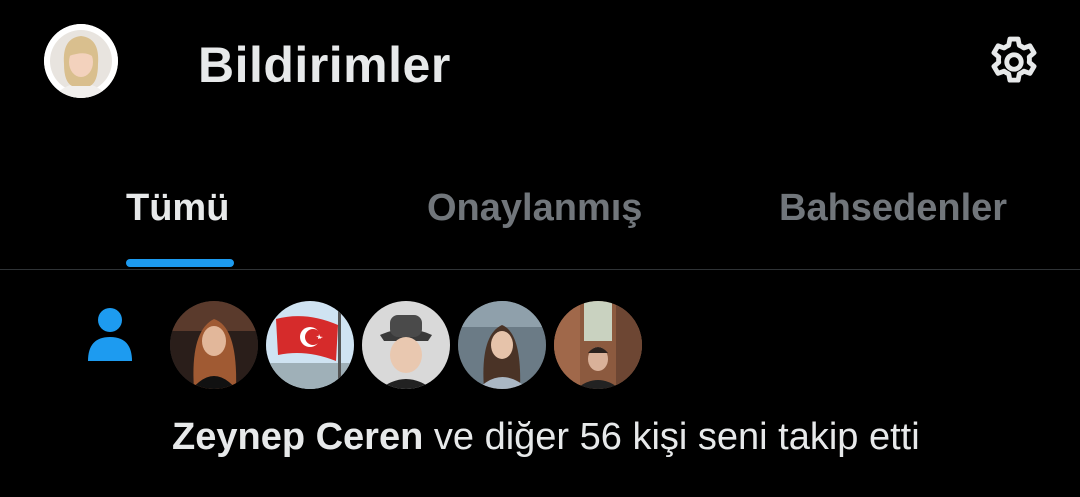  Describe the element at coordinates (598, 345) in the screenshot. I see `avatar-man-street` at that location.